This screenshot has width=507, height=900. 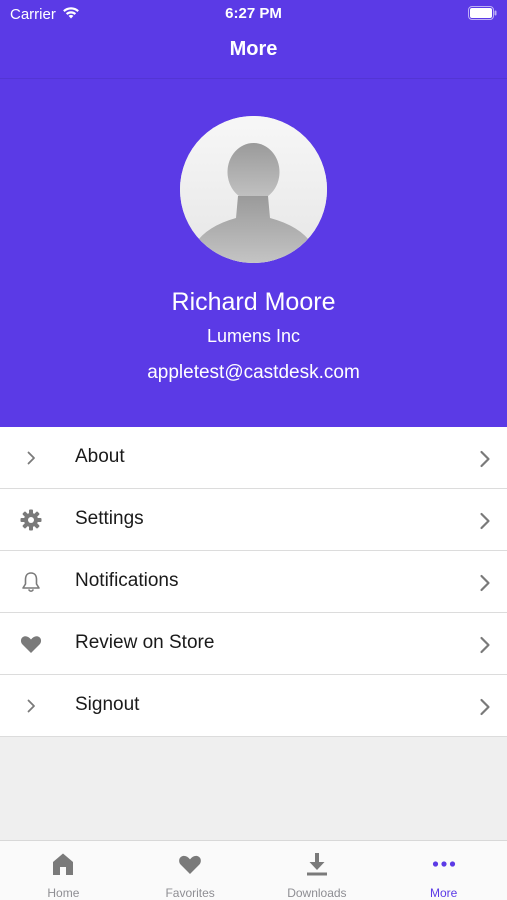 What do you see at coordinates (443, 893) in the screenshot?
I see `tab-label: More` at bounding box center [443, 893].